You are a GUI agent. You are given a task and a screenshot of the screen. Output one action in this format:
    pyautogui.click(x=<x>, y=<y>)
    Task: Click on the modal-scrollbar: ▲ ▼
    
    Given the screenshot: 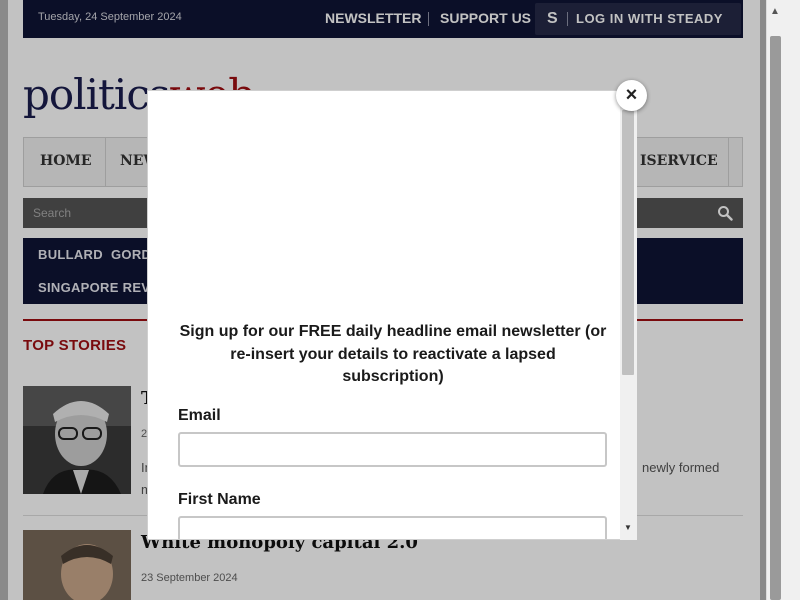 What is the action you would take?
    pyautogui.click(x=628, y=315)
    